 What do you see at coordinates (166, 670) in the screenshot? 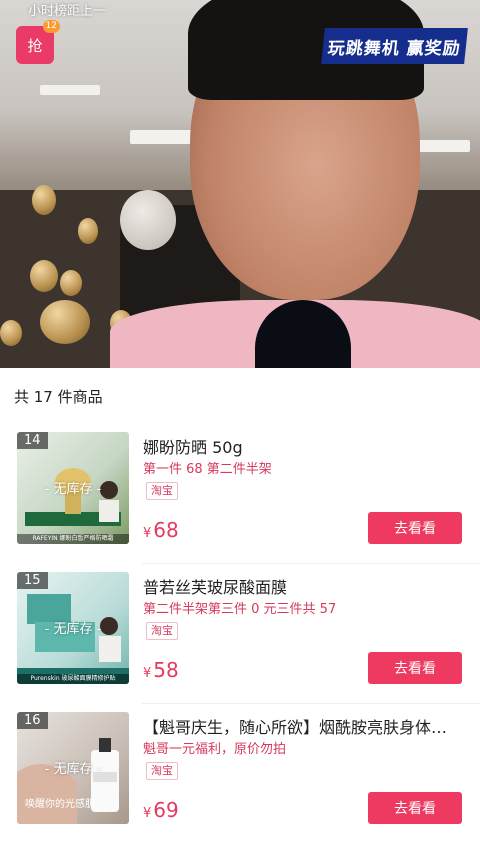
I see `price-value: 58` at bounding box center [166, 670].